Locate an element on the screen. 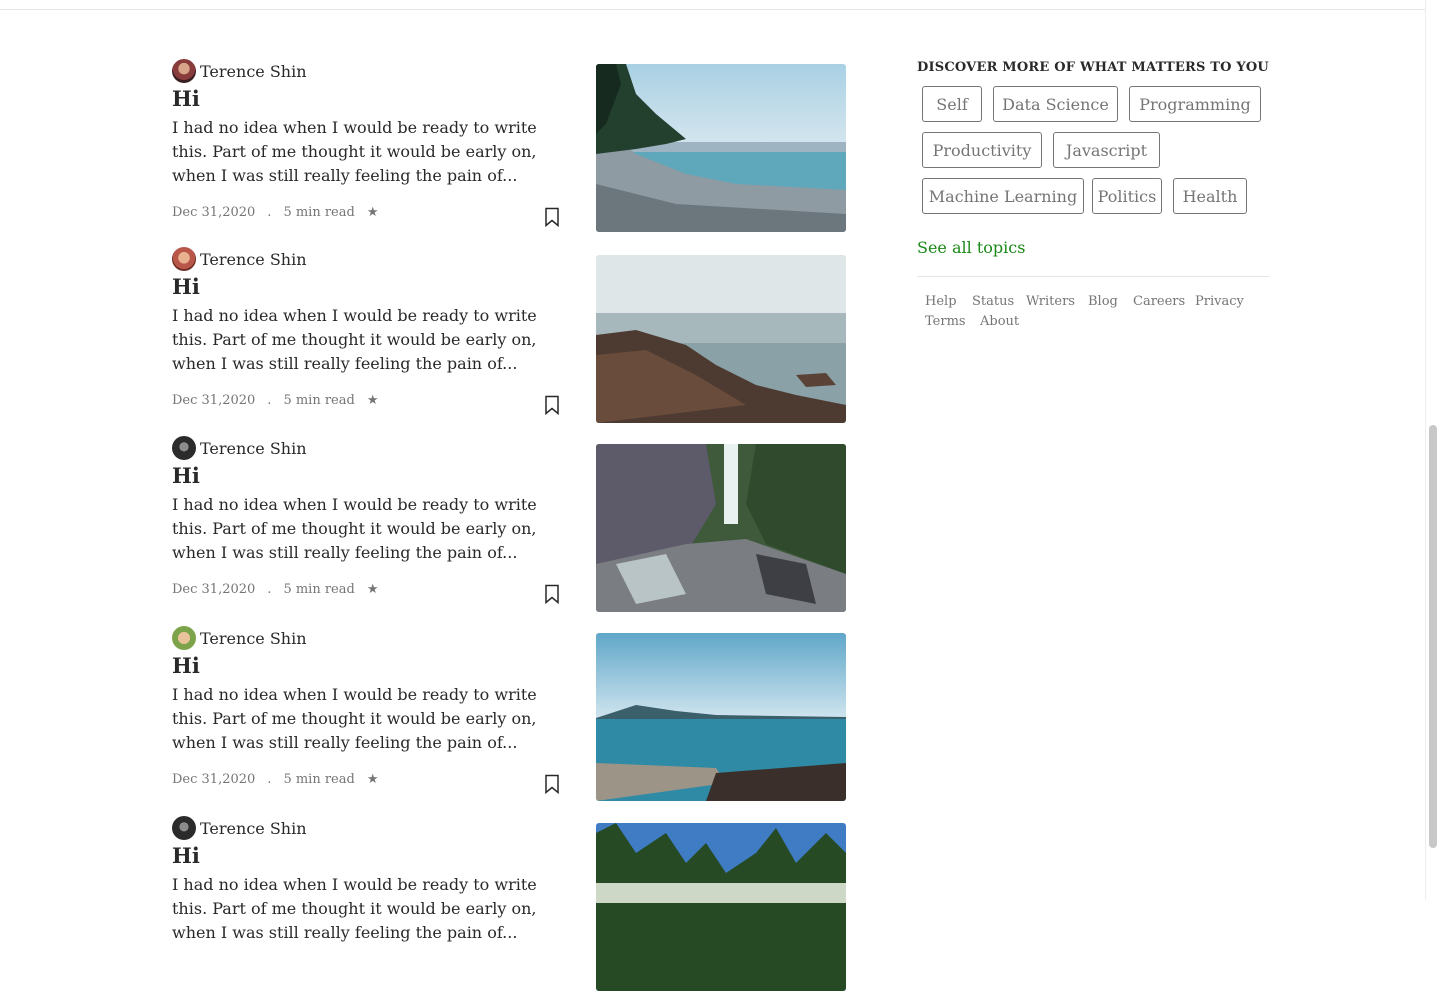 The height and width of the screenshot is (995, 1440). topic-javascript: Javascript is located at coordinates (1106, 150).